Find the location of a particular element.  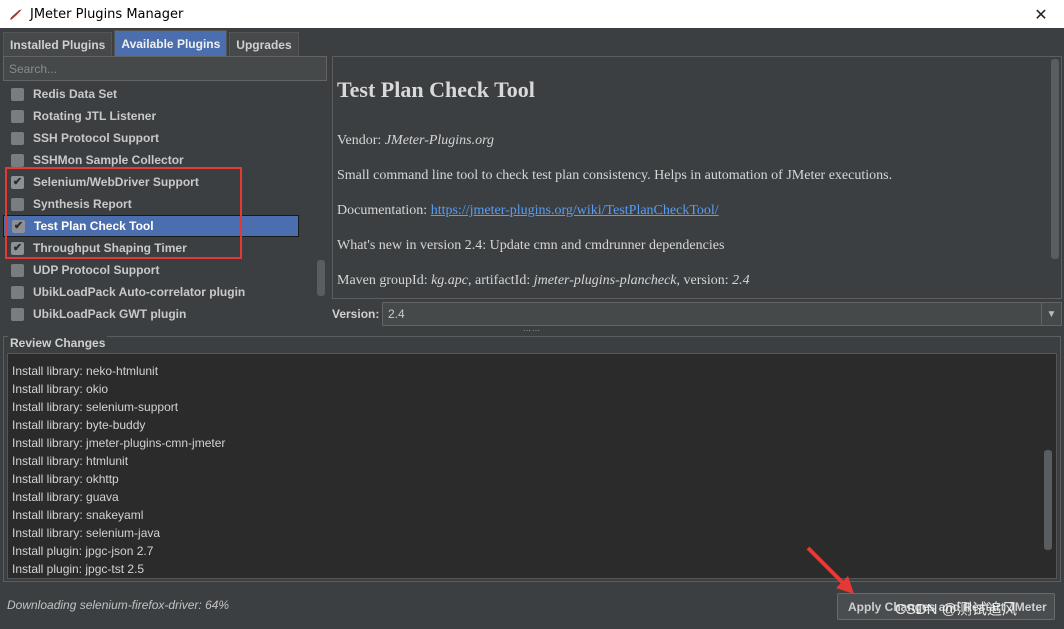

tab-upgrades: Upgrades is located at coordinates (264, 44).